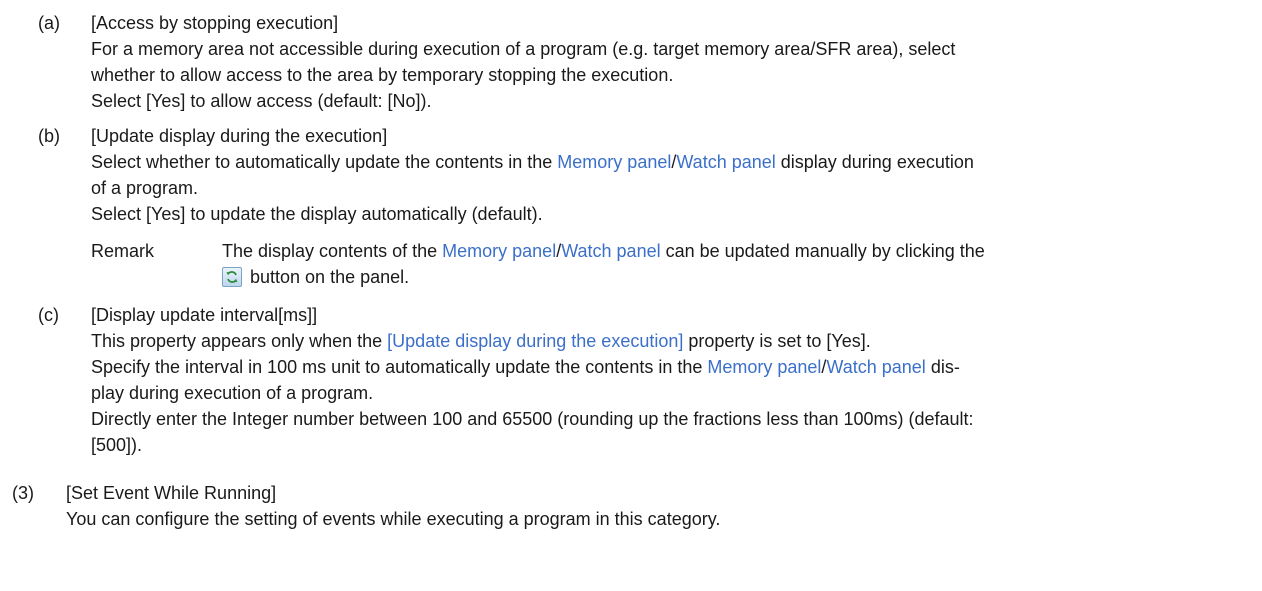 This screenshot has height=591, width=1262. I want to click on remark-pre: The display contents of the, so click(332, 251).